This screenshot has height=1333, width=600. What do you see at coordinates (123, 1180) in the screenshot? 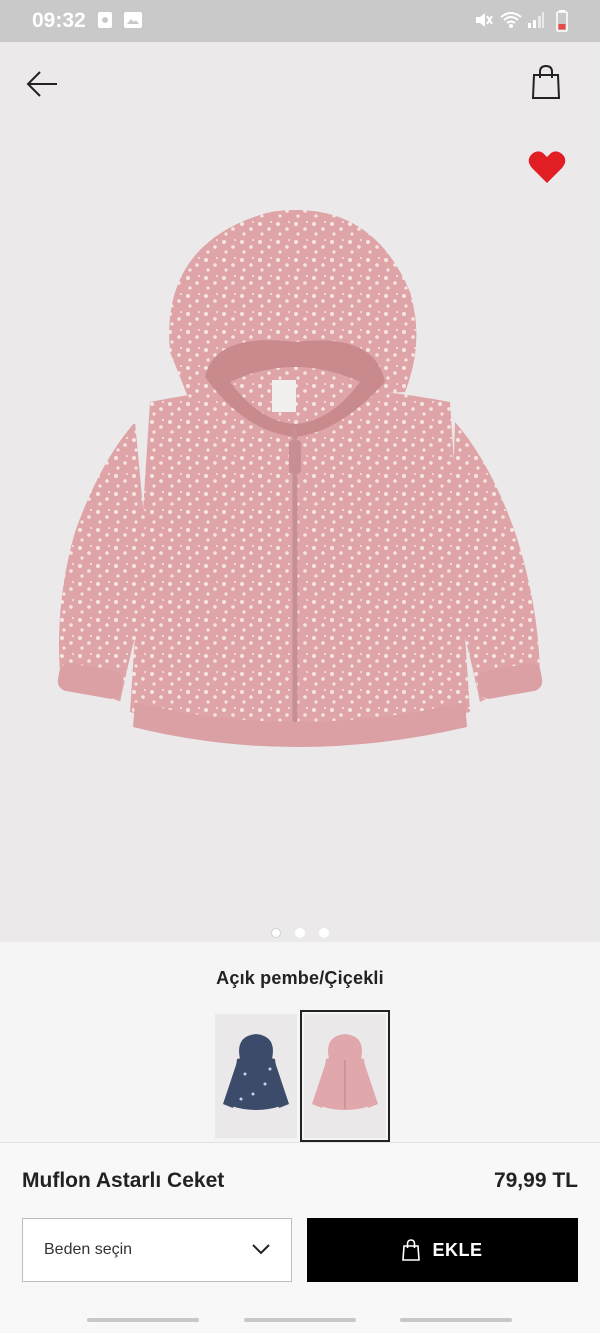
I see `product-name: Muflon Astarlı Ceket` at bounding box center [123, 1180].